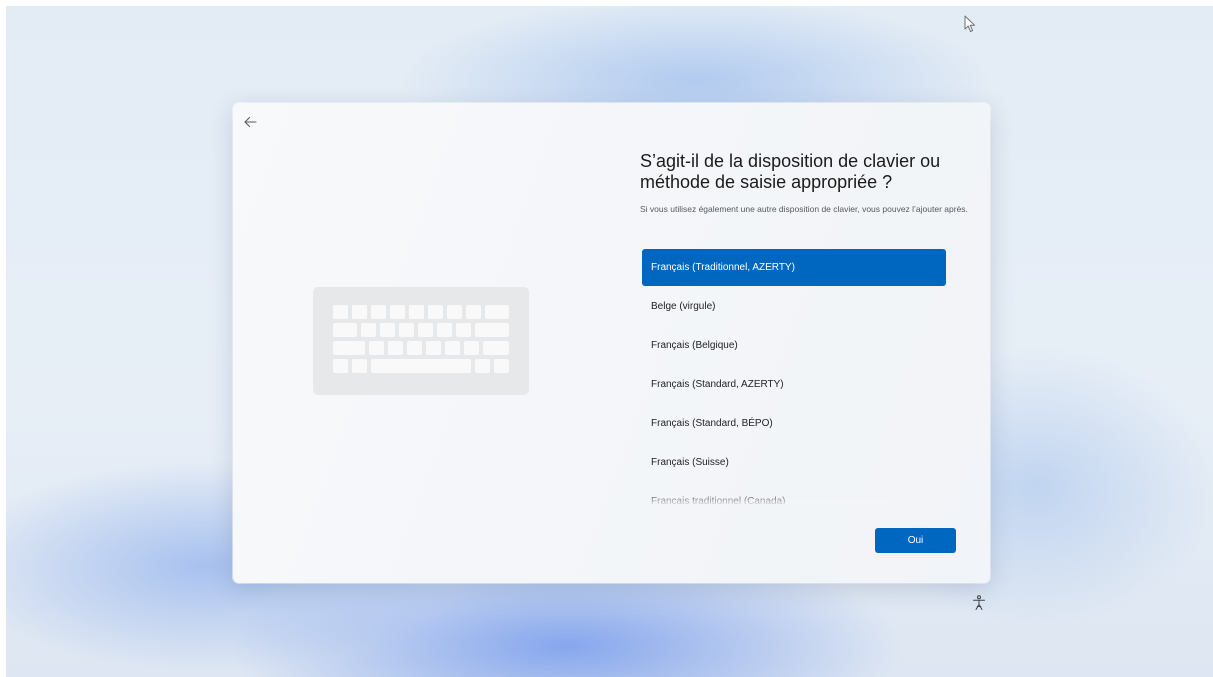 This screenshot has width=1213, height=677. What do you see at coordinates (421, 341) in the screenshot?
I see `keyboard-icon` at bounding box center [421, 341].